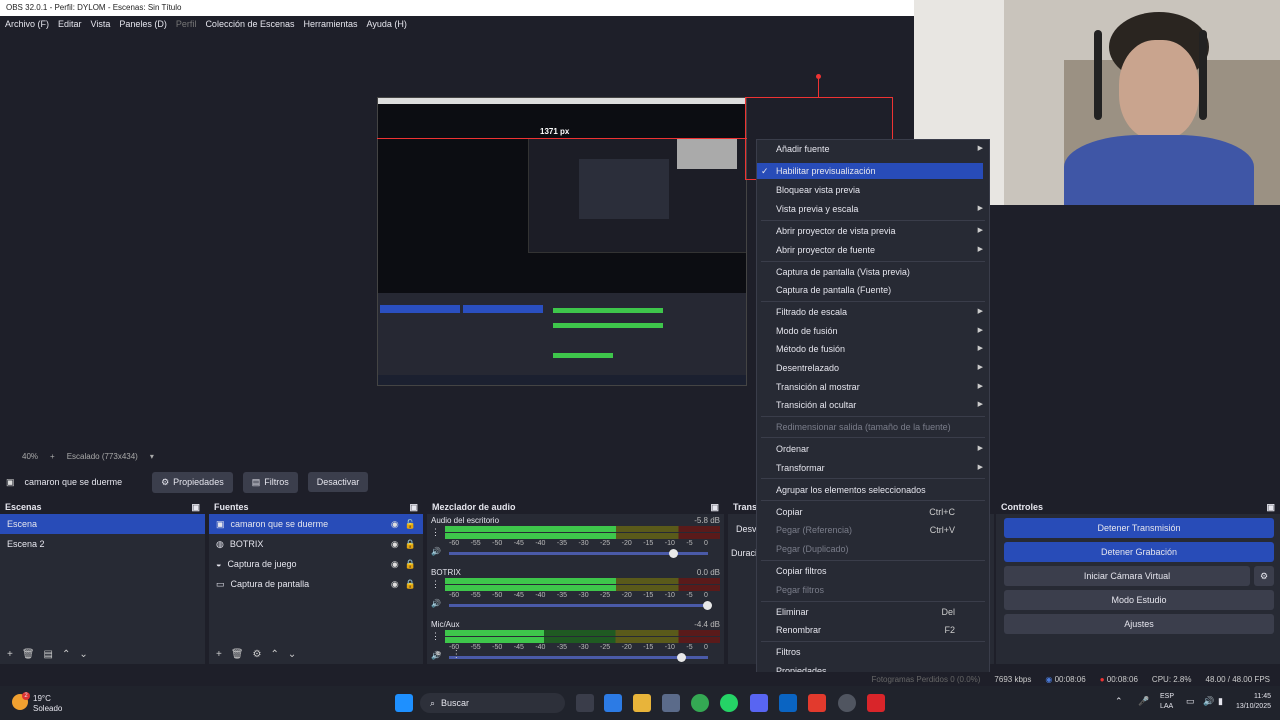 This screenshot has width=1280, height=720. I want to click on menu-show-transition: Transición al mostrar ▶, so click(879, 387).